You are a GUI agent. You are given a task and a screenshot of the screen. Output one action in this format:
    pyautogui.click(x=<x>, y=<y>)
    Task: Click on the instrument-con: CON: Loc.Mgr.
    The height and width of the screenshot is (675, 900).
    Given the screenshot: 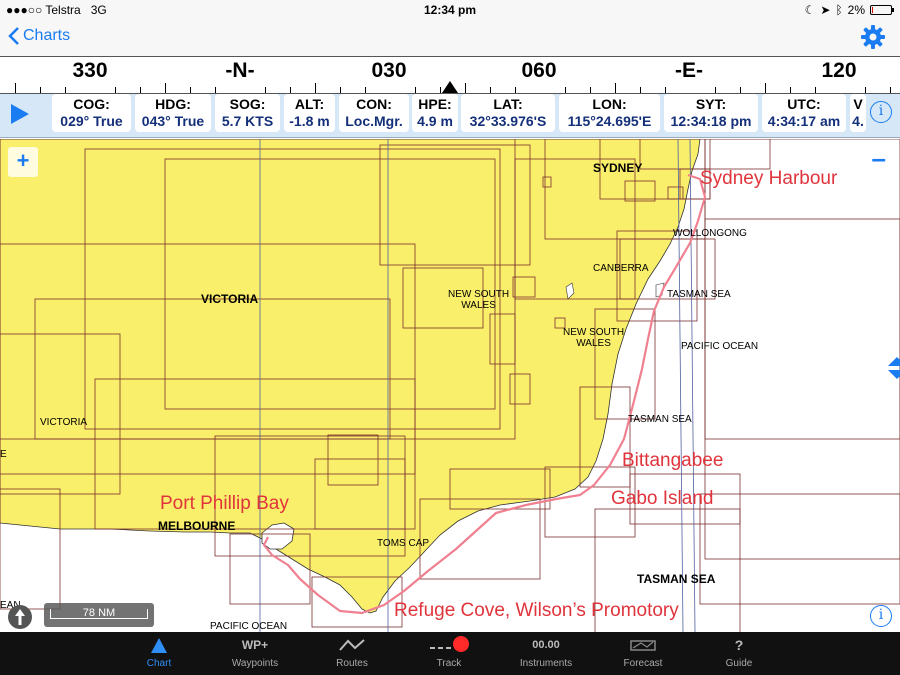 What is the action you would take?
    pyautogui.click(x=374, y=113)
    